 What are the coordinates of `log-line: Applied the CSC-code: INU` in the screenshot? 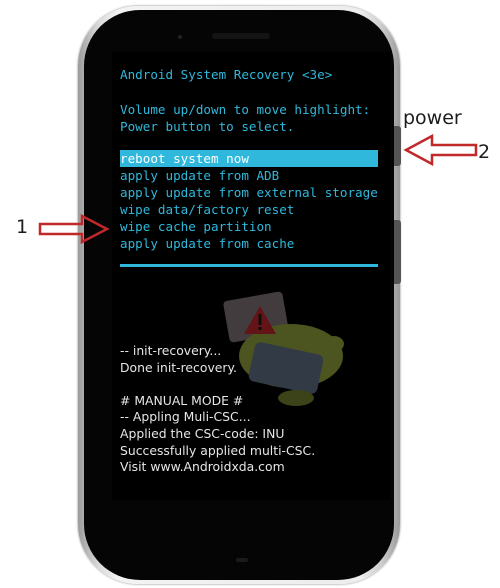 It's located at (202, 433).